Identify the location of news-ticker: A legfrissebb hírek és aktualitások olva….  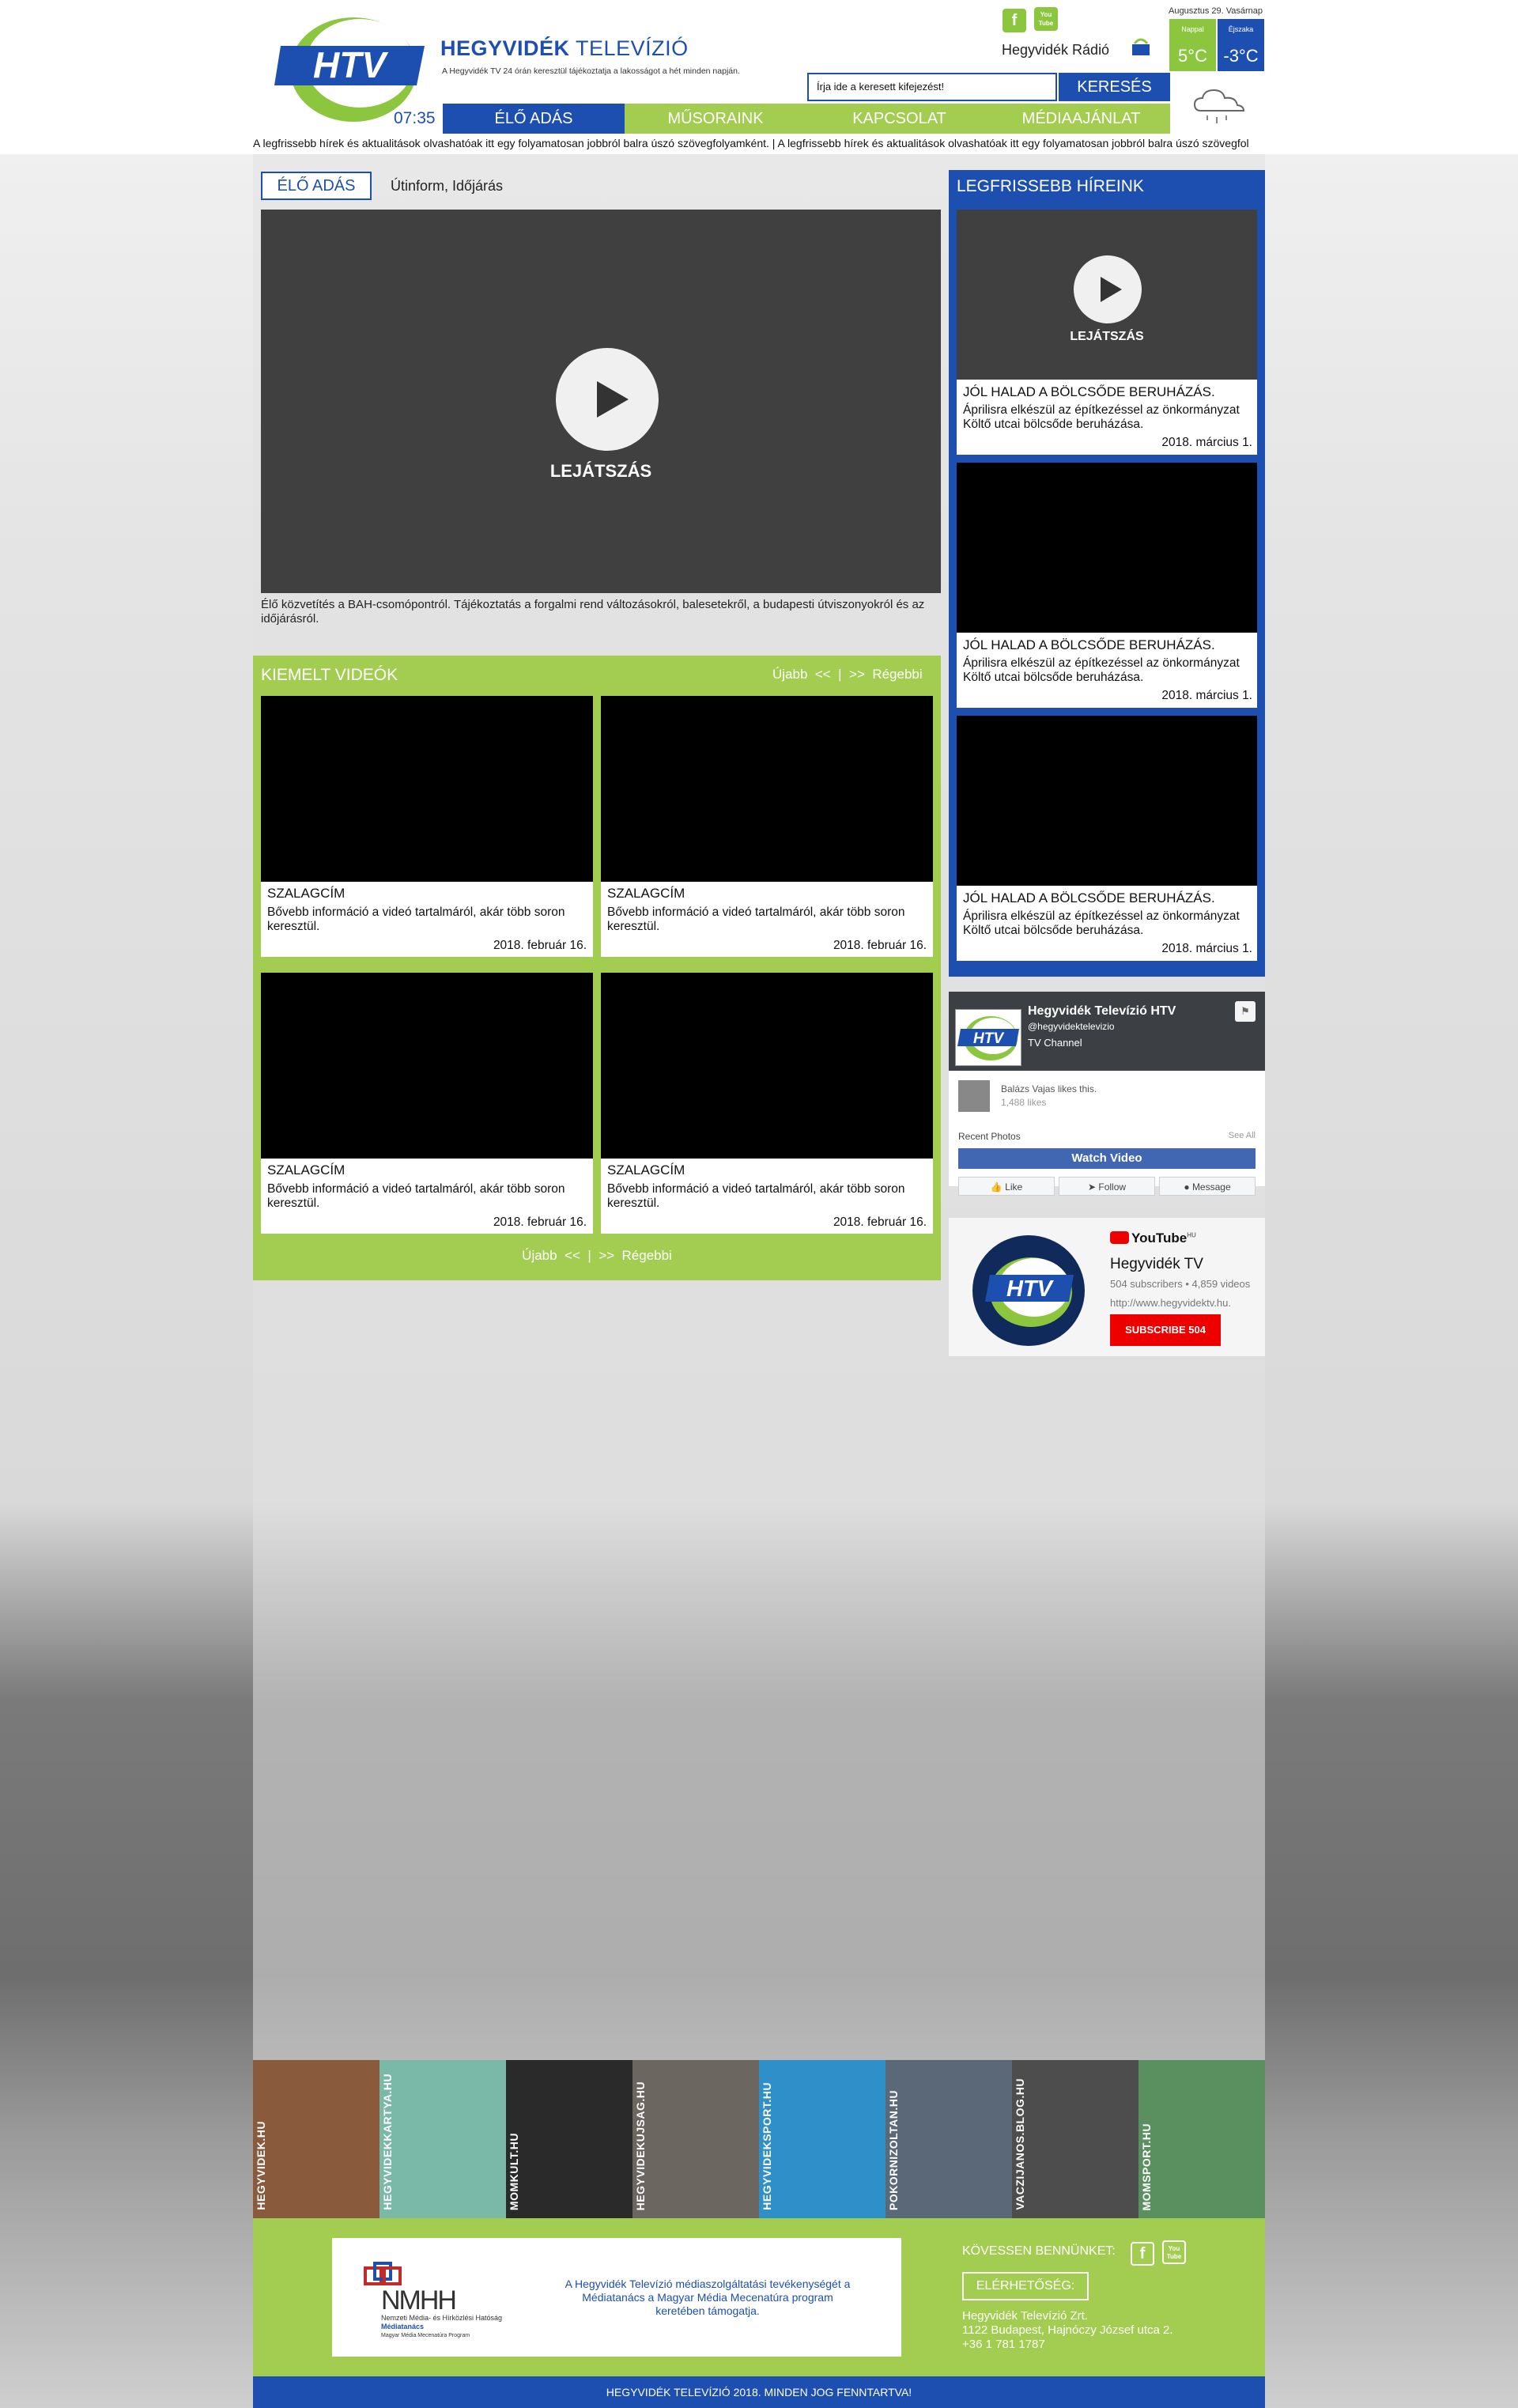
(759, 143).